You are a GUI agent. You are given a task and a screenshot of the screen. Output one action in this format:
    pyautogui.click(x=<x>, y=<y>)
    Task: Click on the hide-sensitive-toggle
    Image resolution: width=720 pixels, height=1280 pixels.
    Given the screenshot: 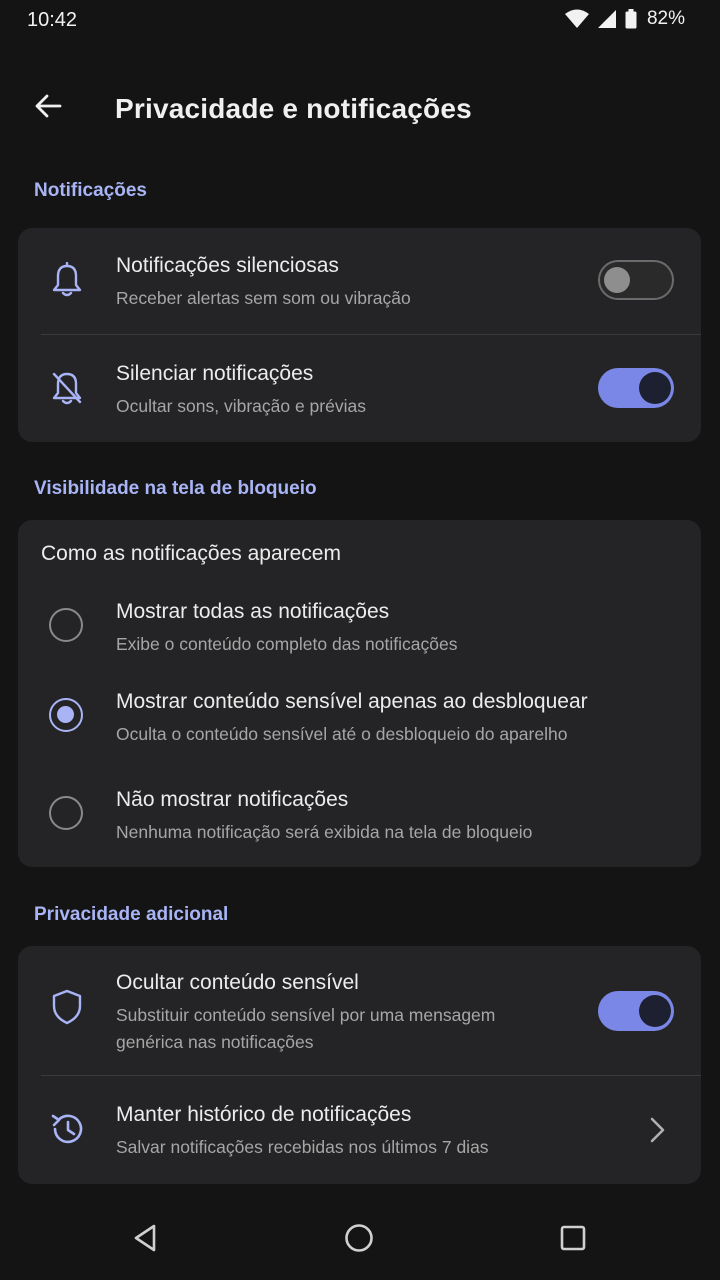 What is the action you would take?
    pyautogui.click(x=636, y=1011)
    